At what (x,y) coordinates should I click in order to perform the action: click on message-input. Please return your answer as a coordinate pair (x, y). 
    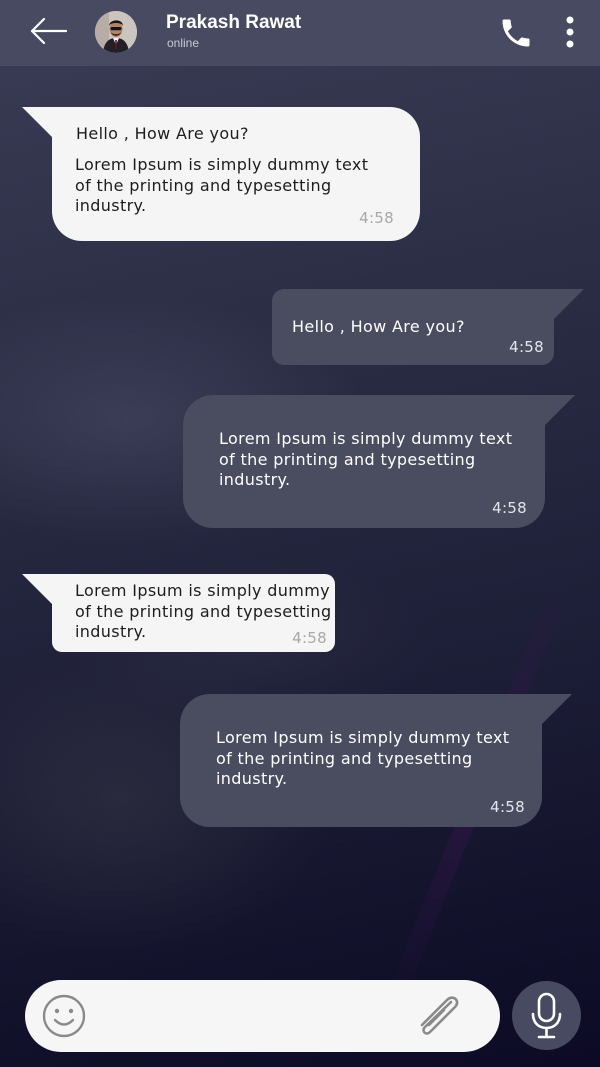
    Looking at the image, I should click on (257, 1017).